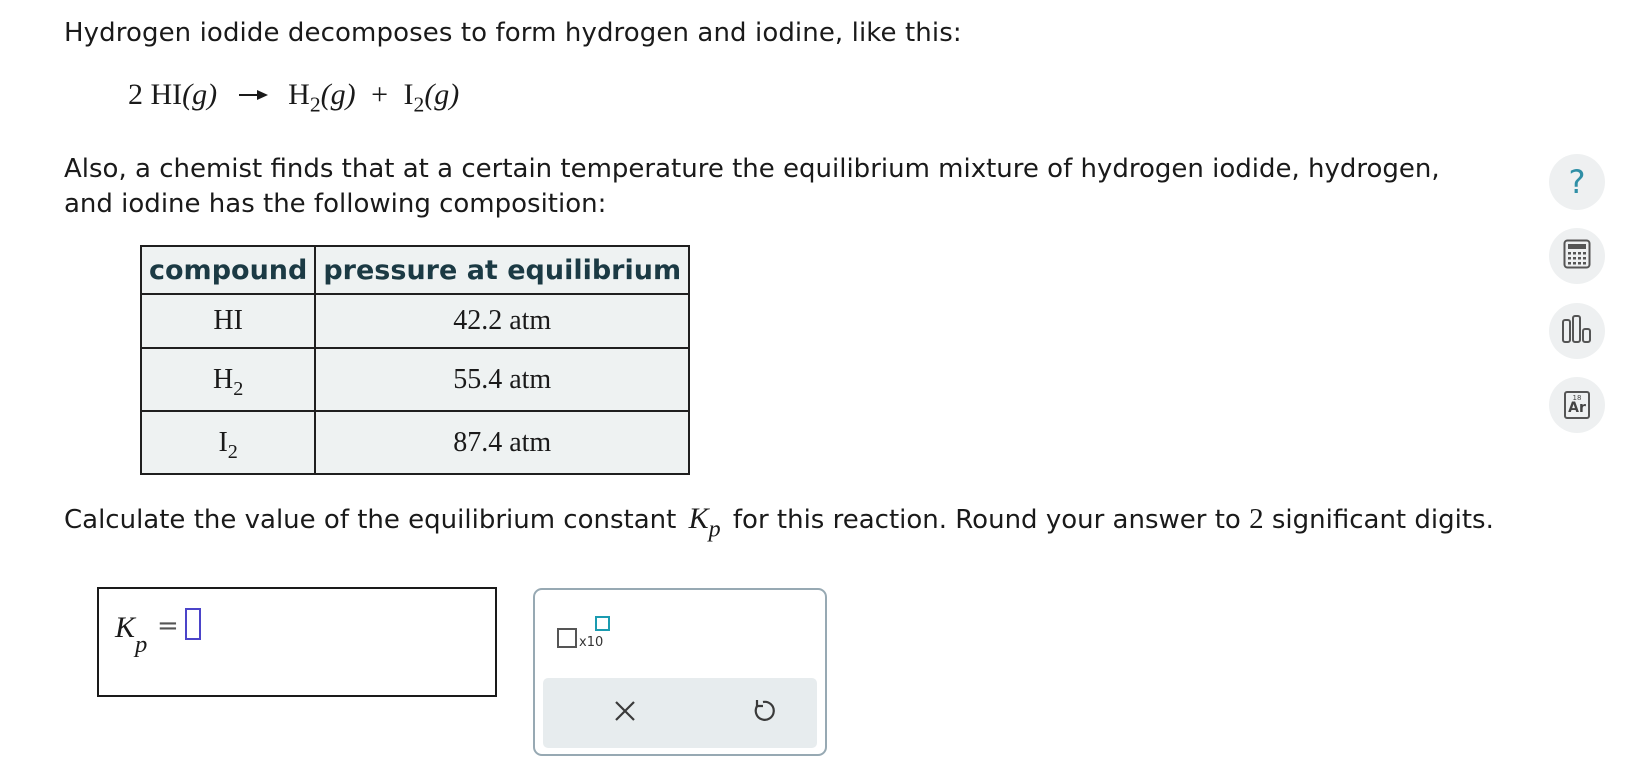 The height and width of the screenshot is (778, 1640). I want to click on scientific-notation-button: x10, so click(587, 638).